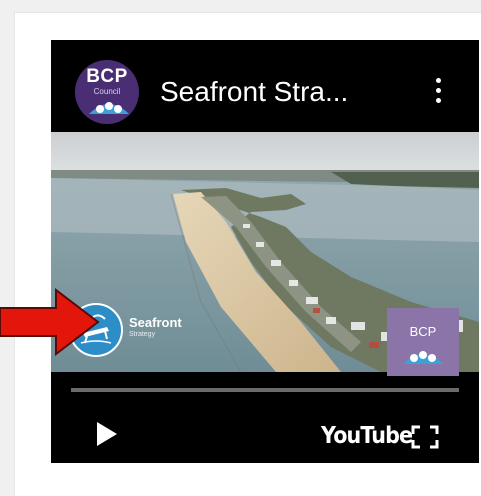 The image size is (481, 496). Describe the element at coordinates (423, 342) in the screenshot. I see `bcp-corner-logo: BCP` at that location.